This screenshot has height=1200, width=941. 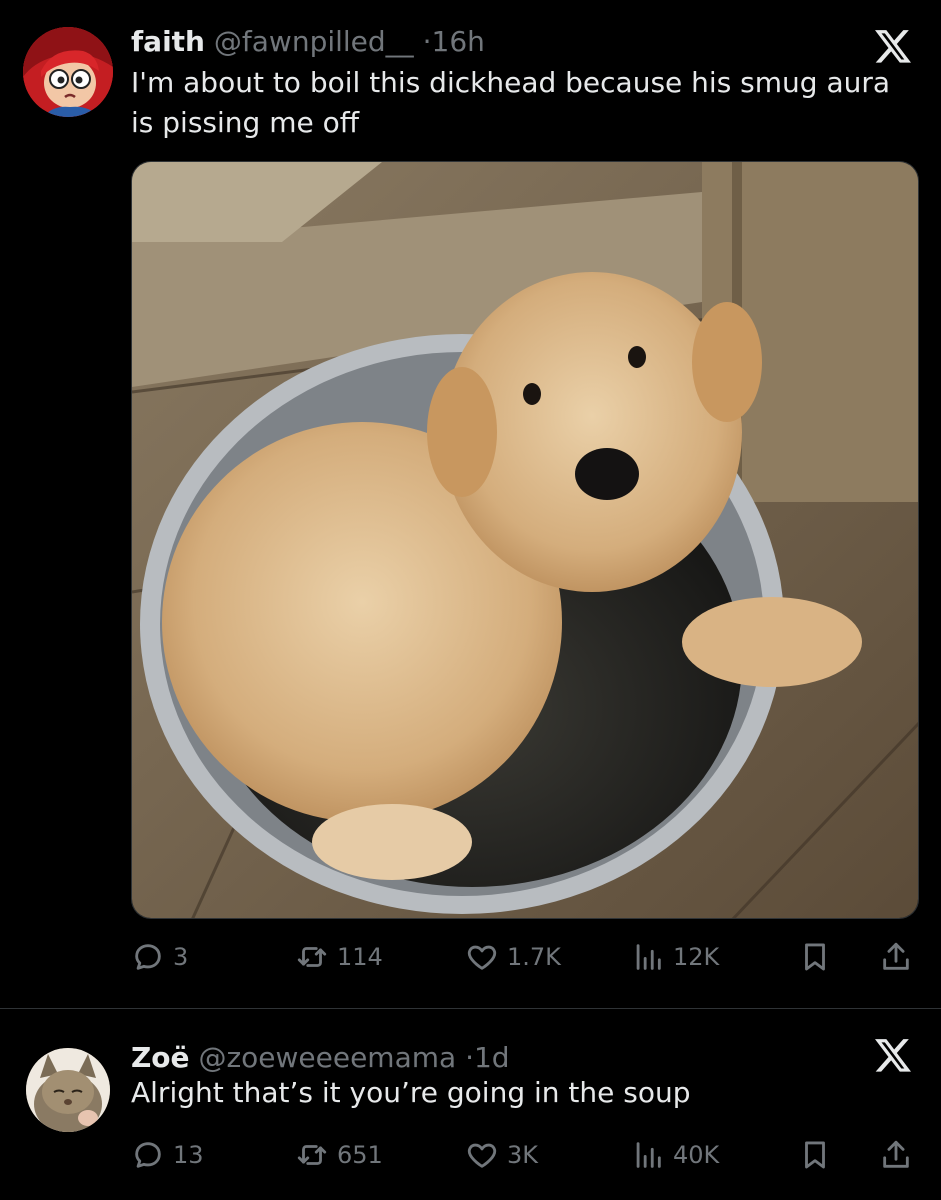 What do you see at coordinates (167, 1155) in the screenshot?
I see `reply-button: 13` at bounding box center [167, 1155].